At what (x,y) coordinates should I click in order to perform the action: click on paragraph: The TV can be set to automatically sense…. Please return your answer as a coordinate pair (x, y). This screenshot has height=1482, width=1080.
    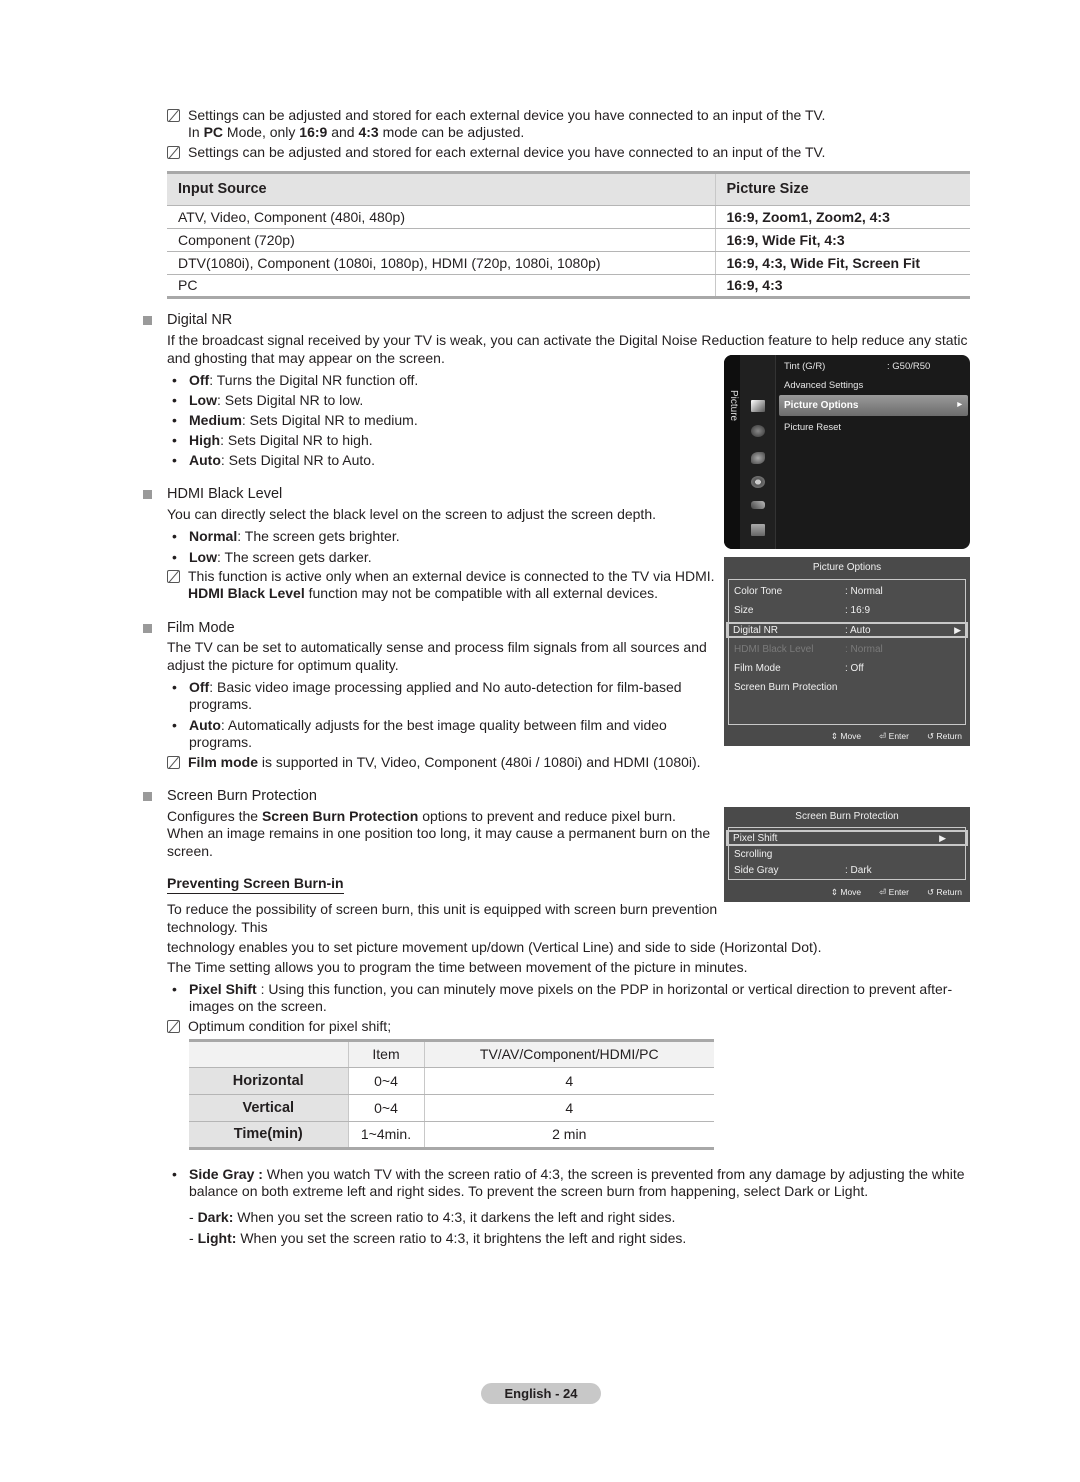
    Looking at the image, I should click on (437, 647).